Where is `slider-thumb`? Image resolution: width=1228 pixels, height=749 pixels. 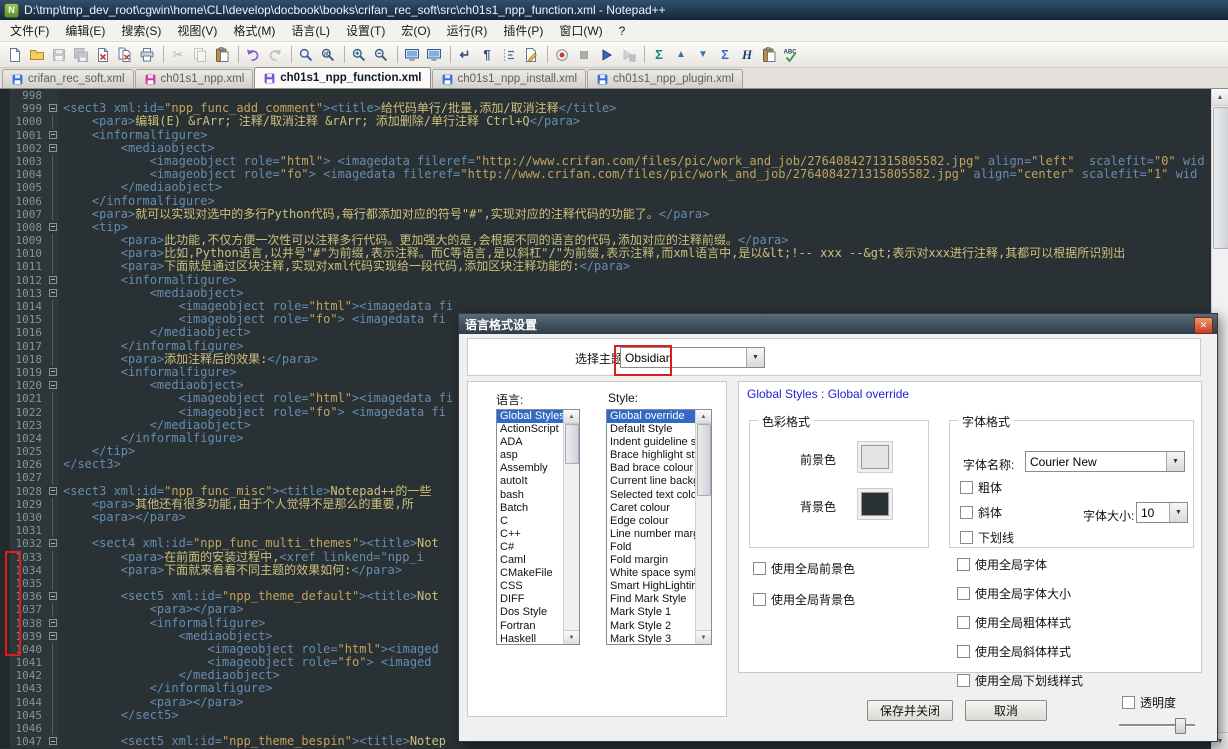 slider-thumb is located at coordinates (1180, 726).